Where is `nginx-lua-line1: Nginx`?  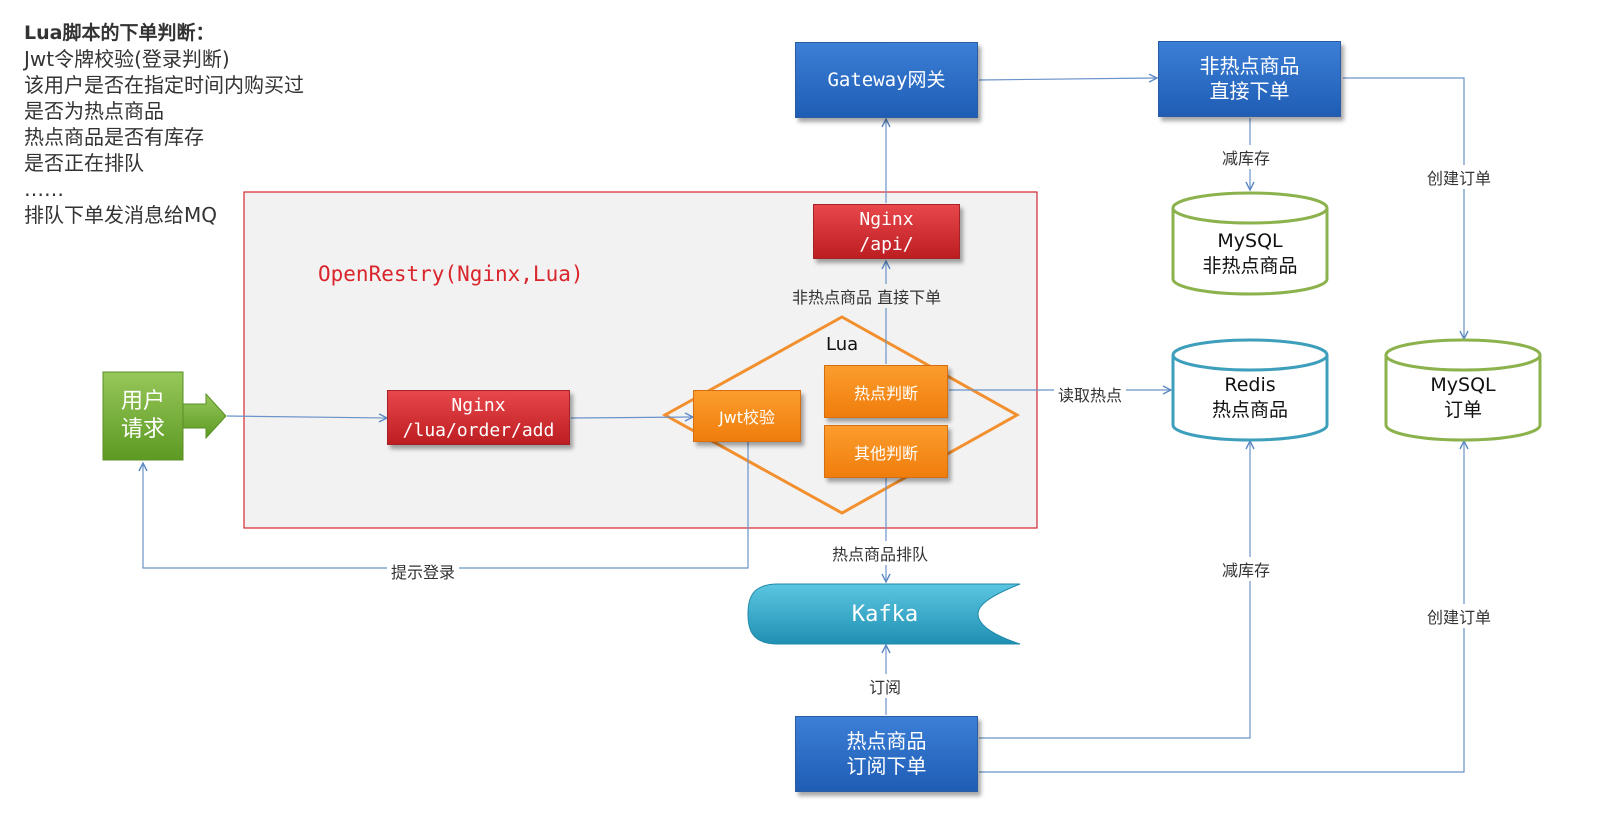 nginx-lua-line1: Nginx is located at coordinates (478, 405).